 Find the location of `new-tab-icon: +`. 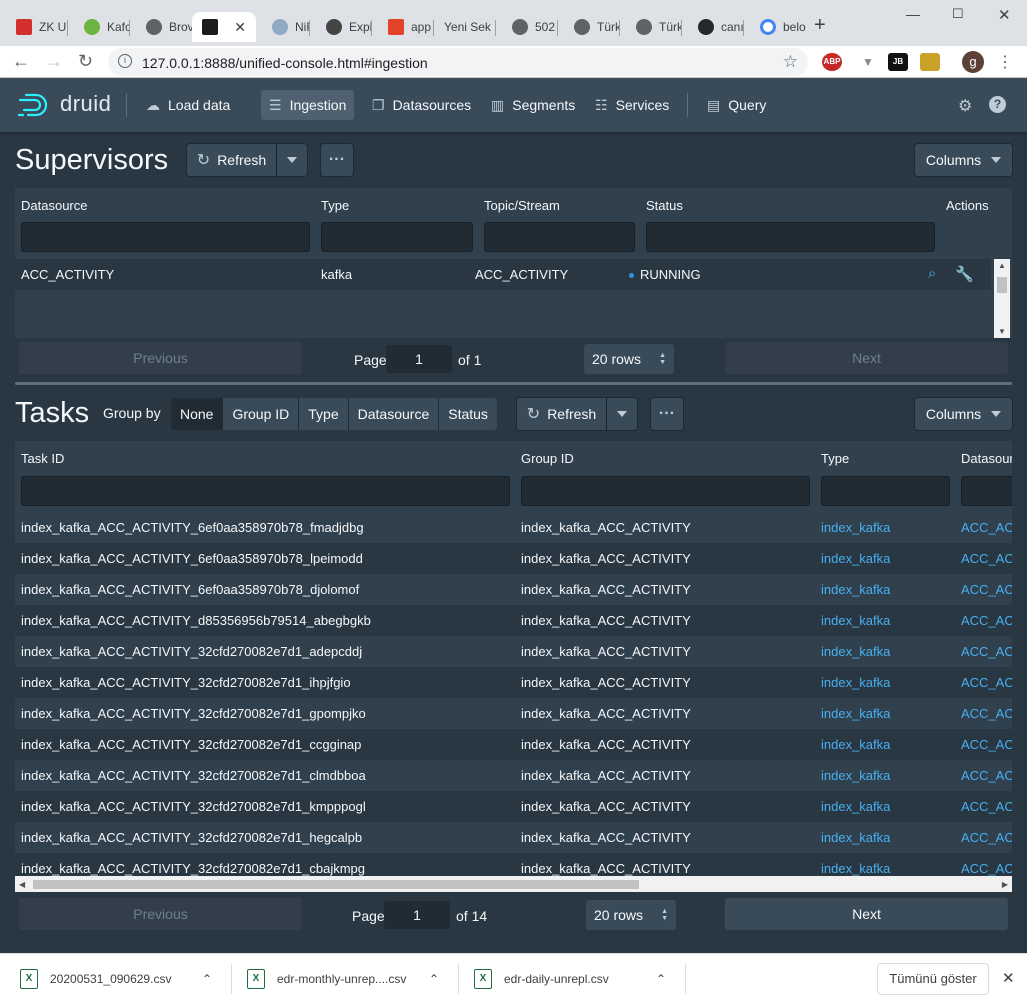

new-tab-icon: + is located at coordinates (820, 25).